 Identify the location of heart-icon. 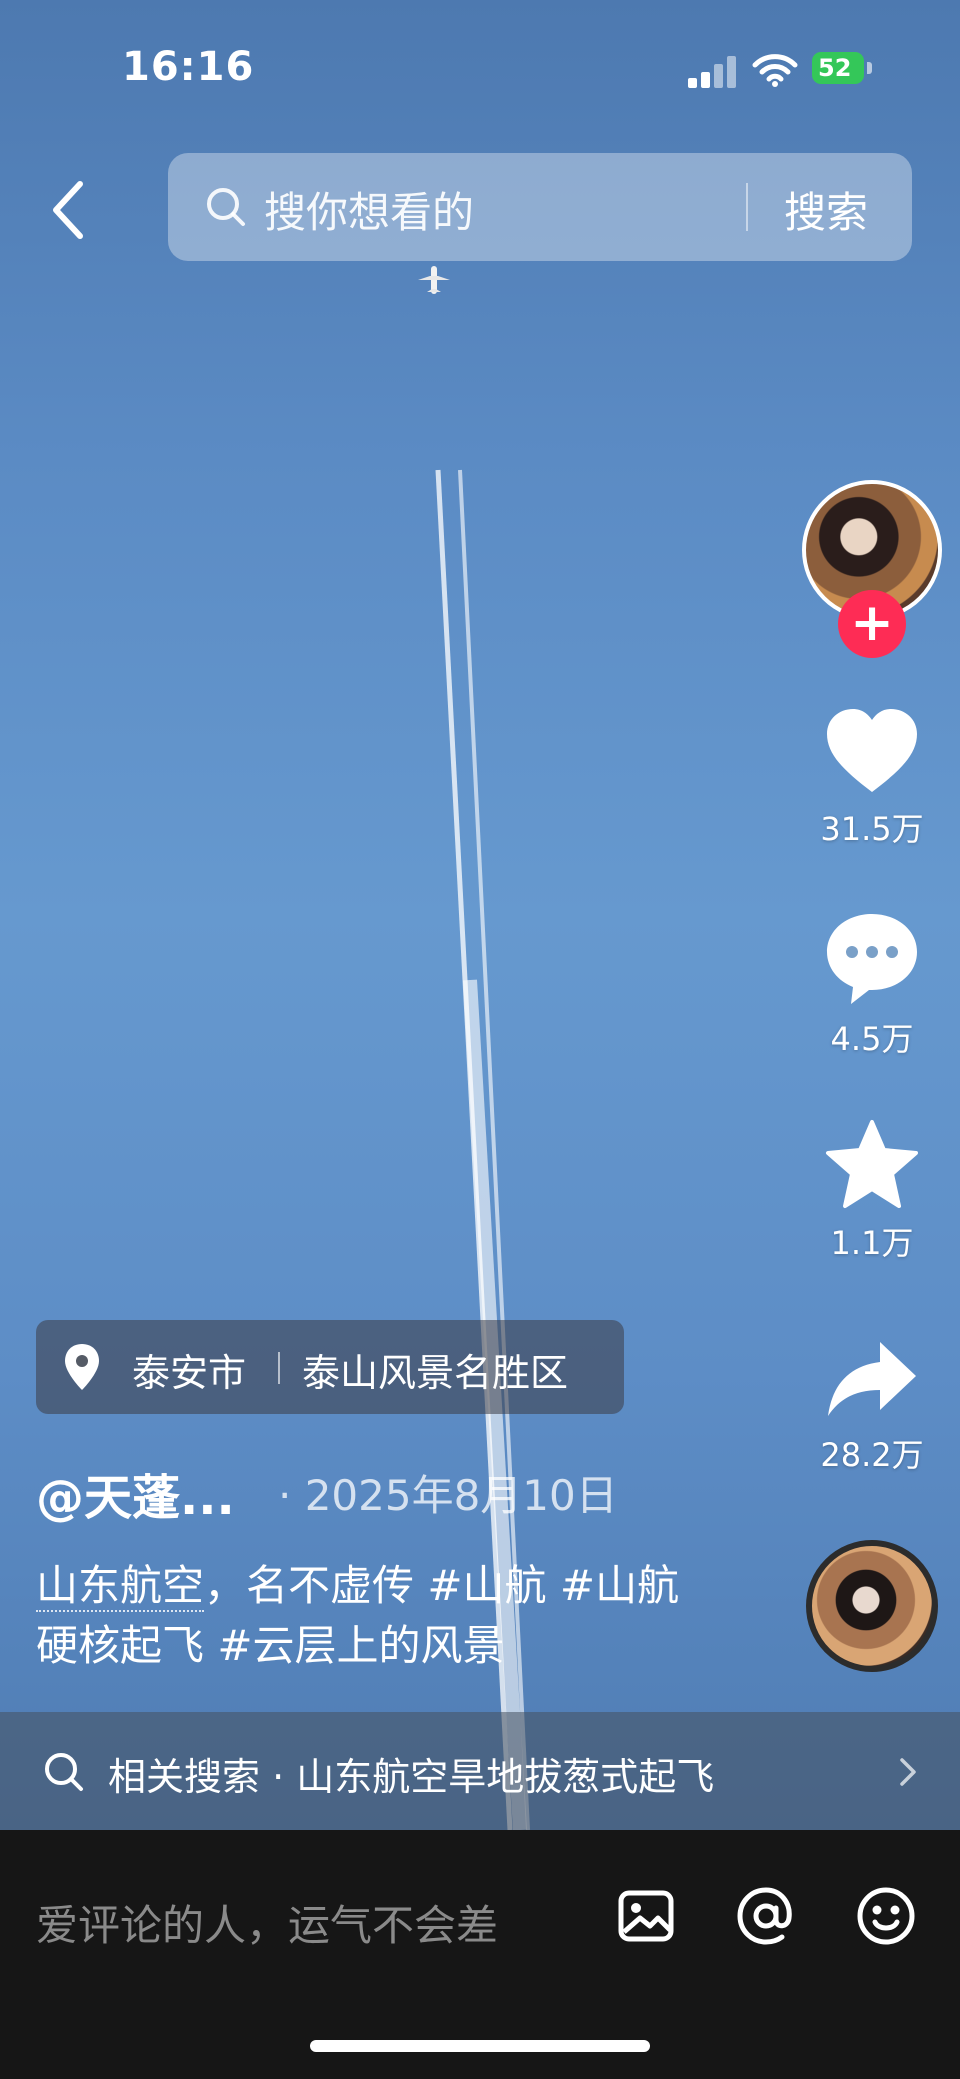
(872, 750).